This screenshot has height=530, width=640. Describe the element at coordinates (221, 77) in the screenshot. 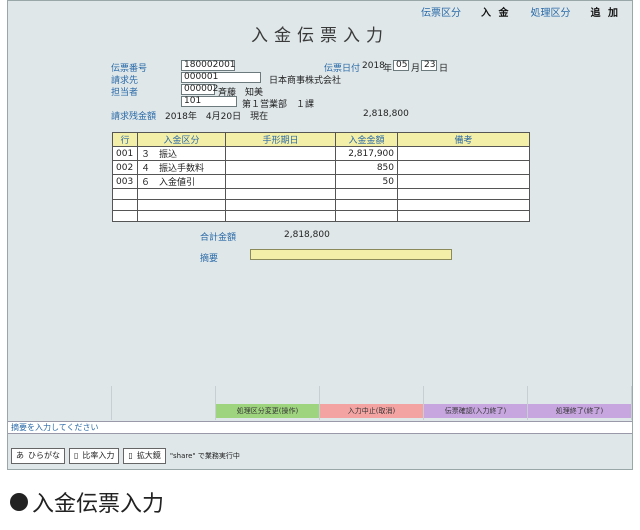

I see `billing-code-field: 000001` at that location.